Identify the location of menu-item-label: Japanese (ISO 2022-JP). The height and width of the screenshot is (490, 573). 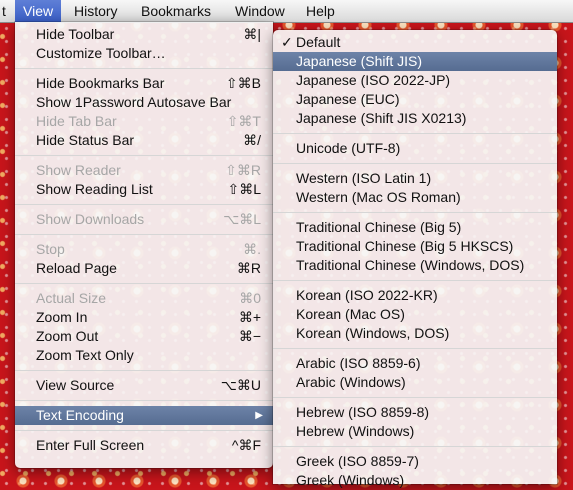
(373, 80).